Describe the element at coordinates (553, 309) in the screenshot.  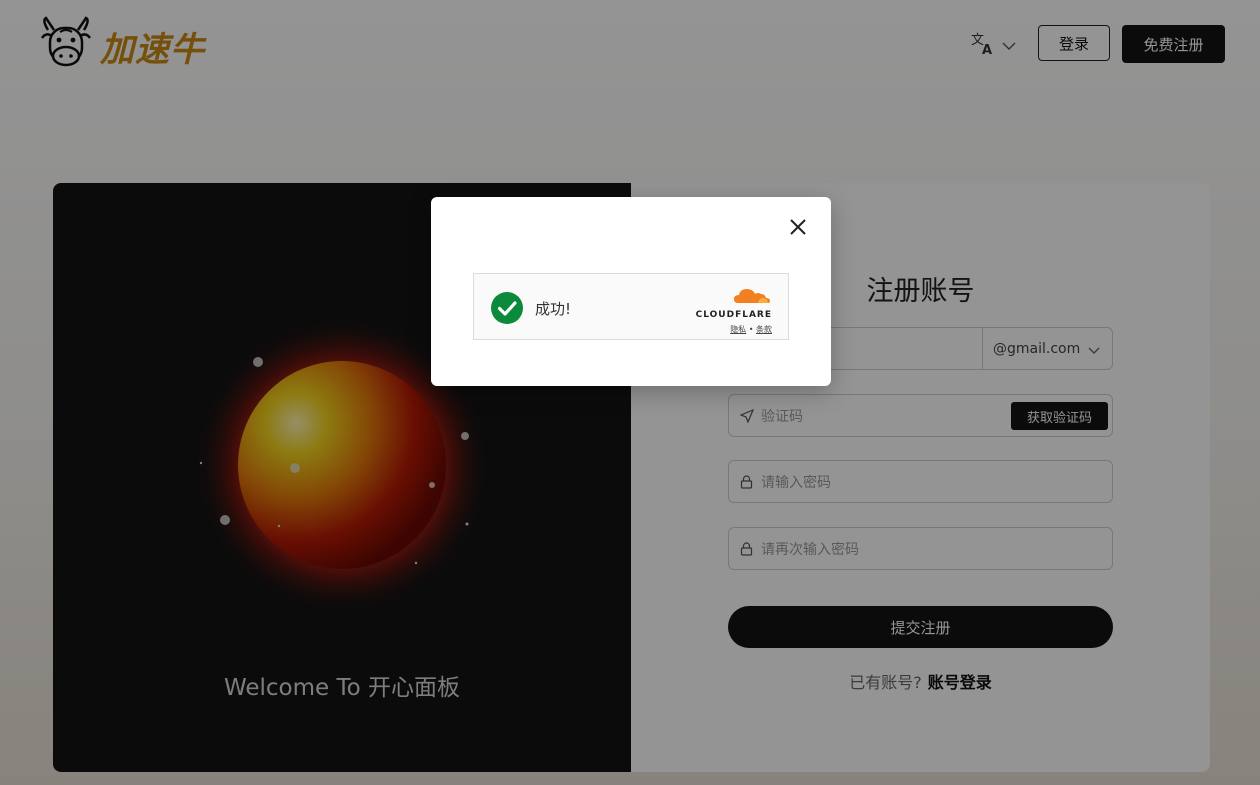
I see `turnstile-status-text: 成功!` at that location.